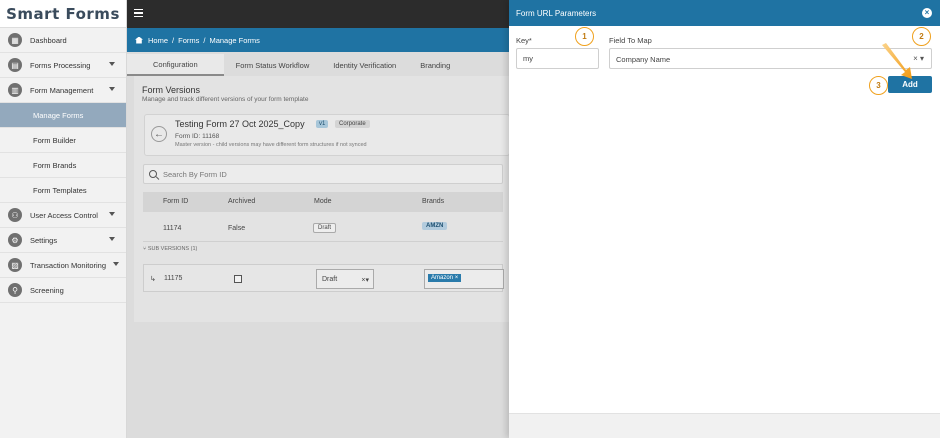  Describe the element at coordinates (234, 40) in the screenshot. I see `breadcrumb-current: Manage Forms` at that location.